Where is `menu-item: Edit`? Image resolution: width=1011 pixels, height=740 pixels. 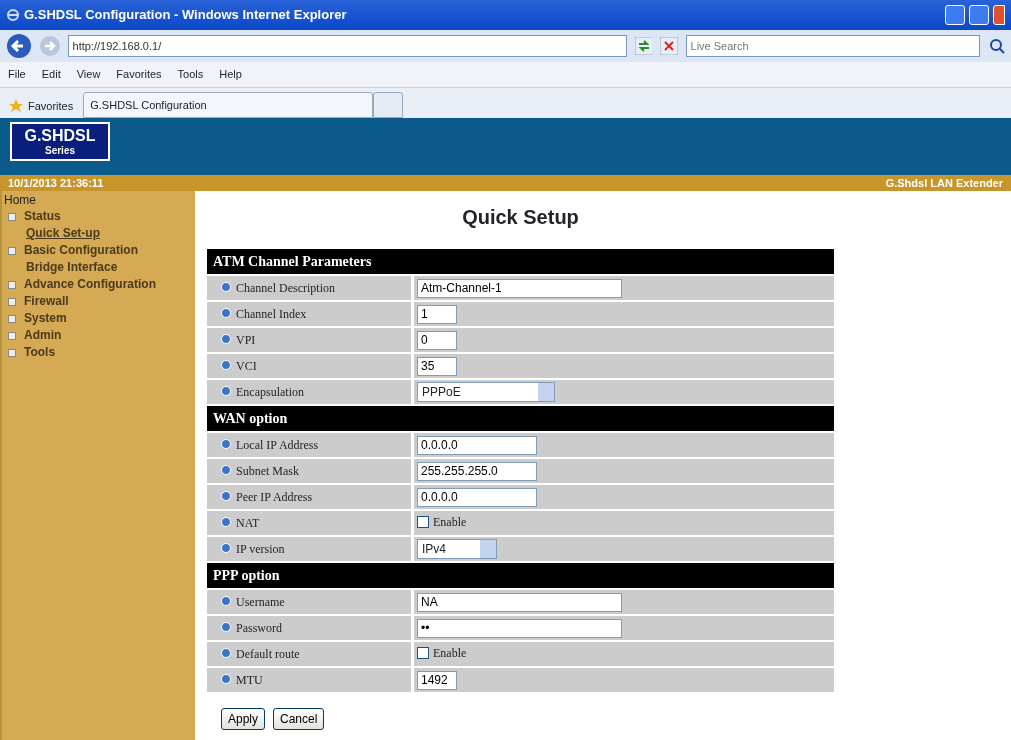 menu-item: Edit is located at coordinates (51, 74).